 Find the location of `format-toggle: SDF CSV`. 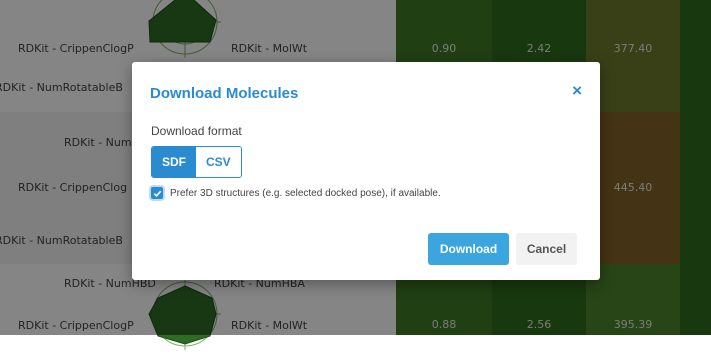

format-toggle: SDF CSV is located at coordinates (196, 162).